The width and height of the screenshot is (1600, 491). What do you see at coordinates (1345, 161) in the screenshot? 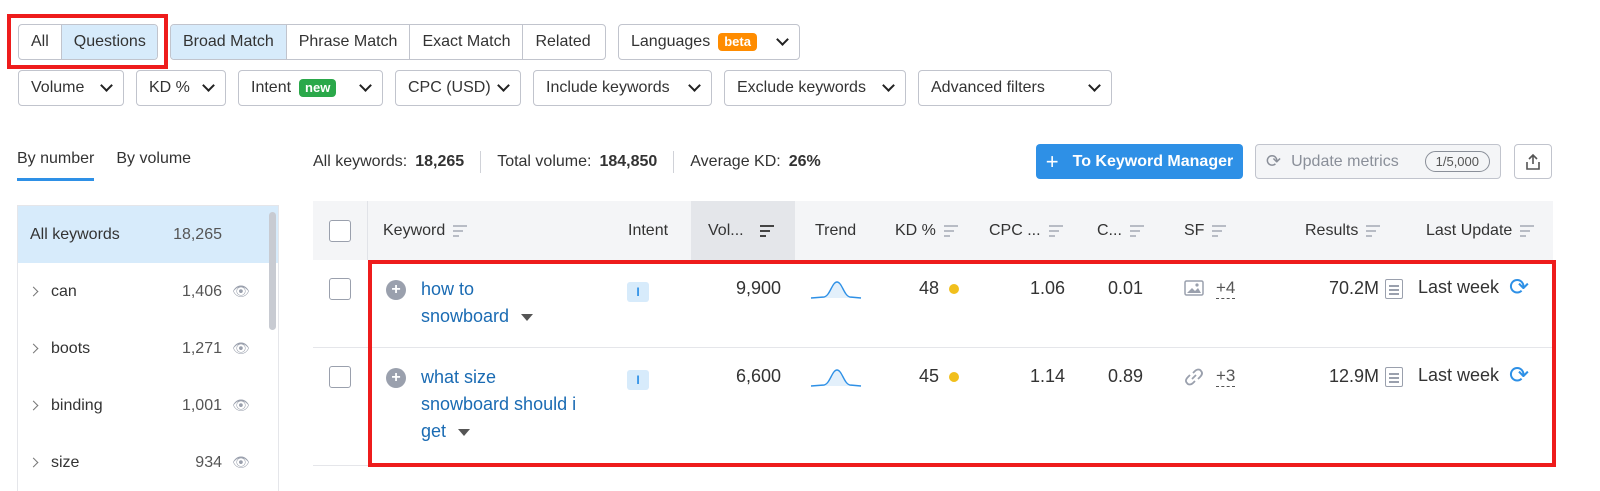
I see `update-metrics-label: Update metrics` at bounding box center [1345, 161].